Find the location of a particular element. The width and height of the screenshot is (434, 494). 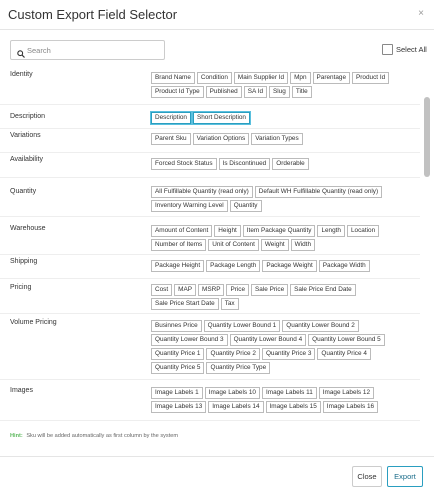

section-description: Description Description Short Description is located at coordinates (210, 117).